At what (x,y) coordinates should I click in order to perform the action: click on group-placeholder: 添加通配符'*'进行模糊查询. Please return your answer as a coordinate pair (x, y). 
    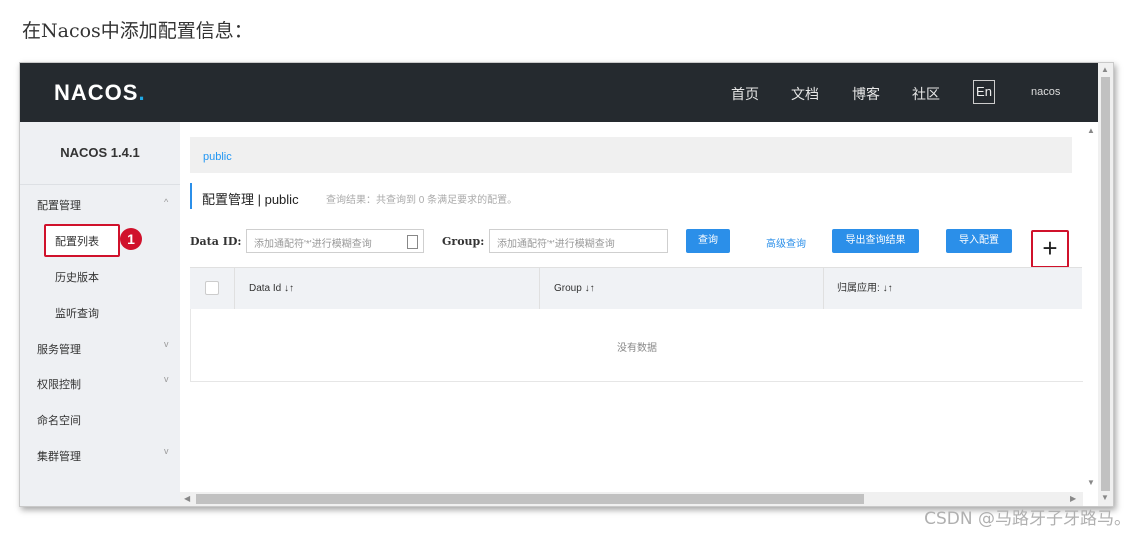
    Looking at the image, I should click on (556, 244).